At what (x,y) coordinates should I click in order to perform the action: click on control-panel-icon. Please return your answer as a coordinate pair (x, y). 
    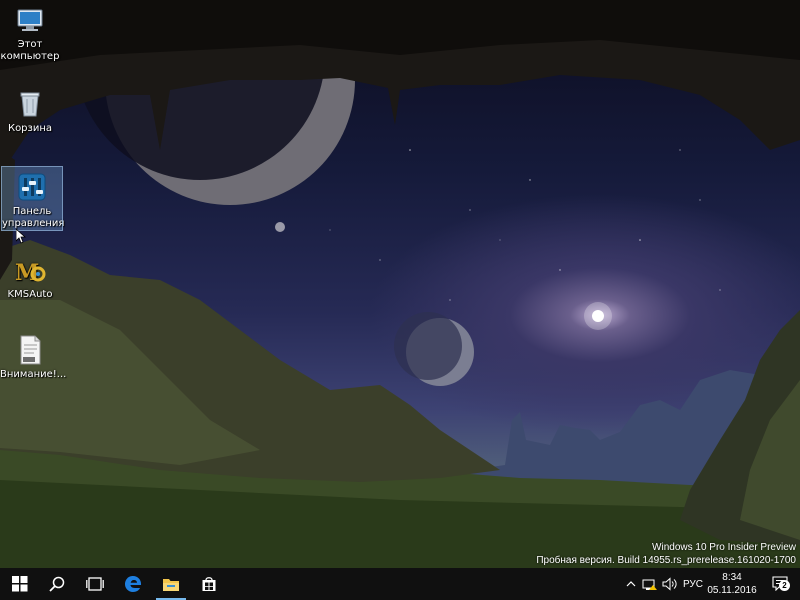
    Looking at the image, I should click on (32, 187).